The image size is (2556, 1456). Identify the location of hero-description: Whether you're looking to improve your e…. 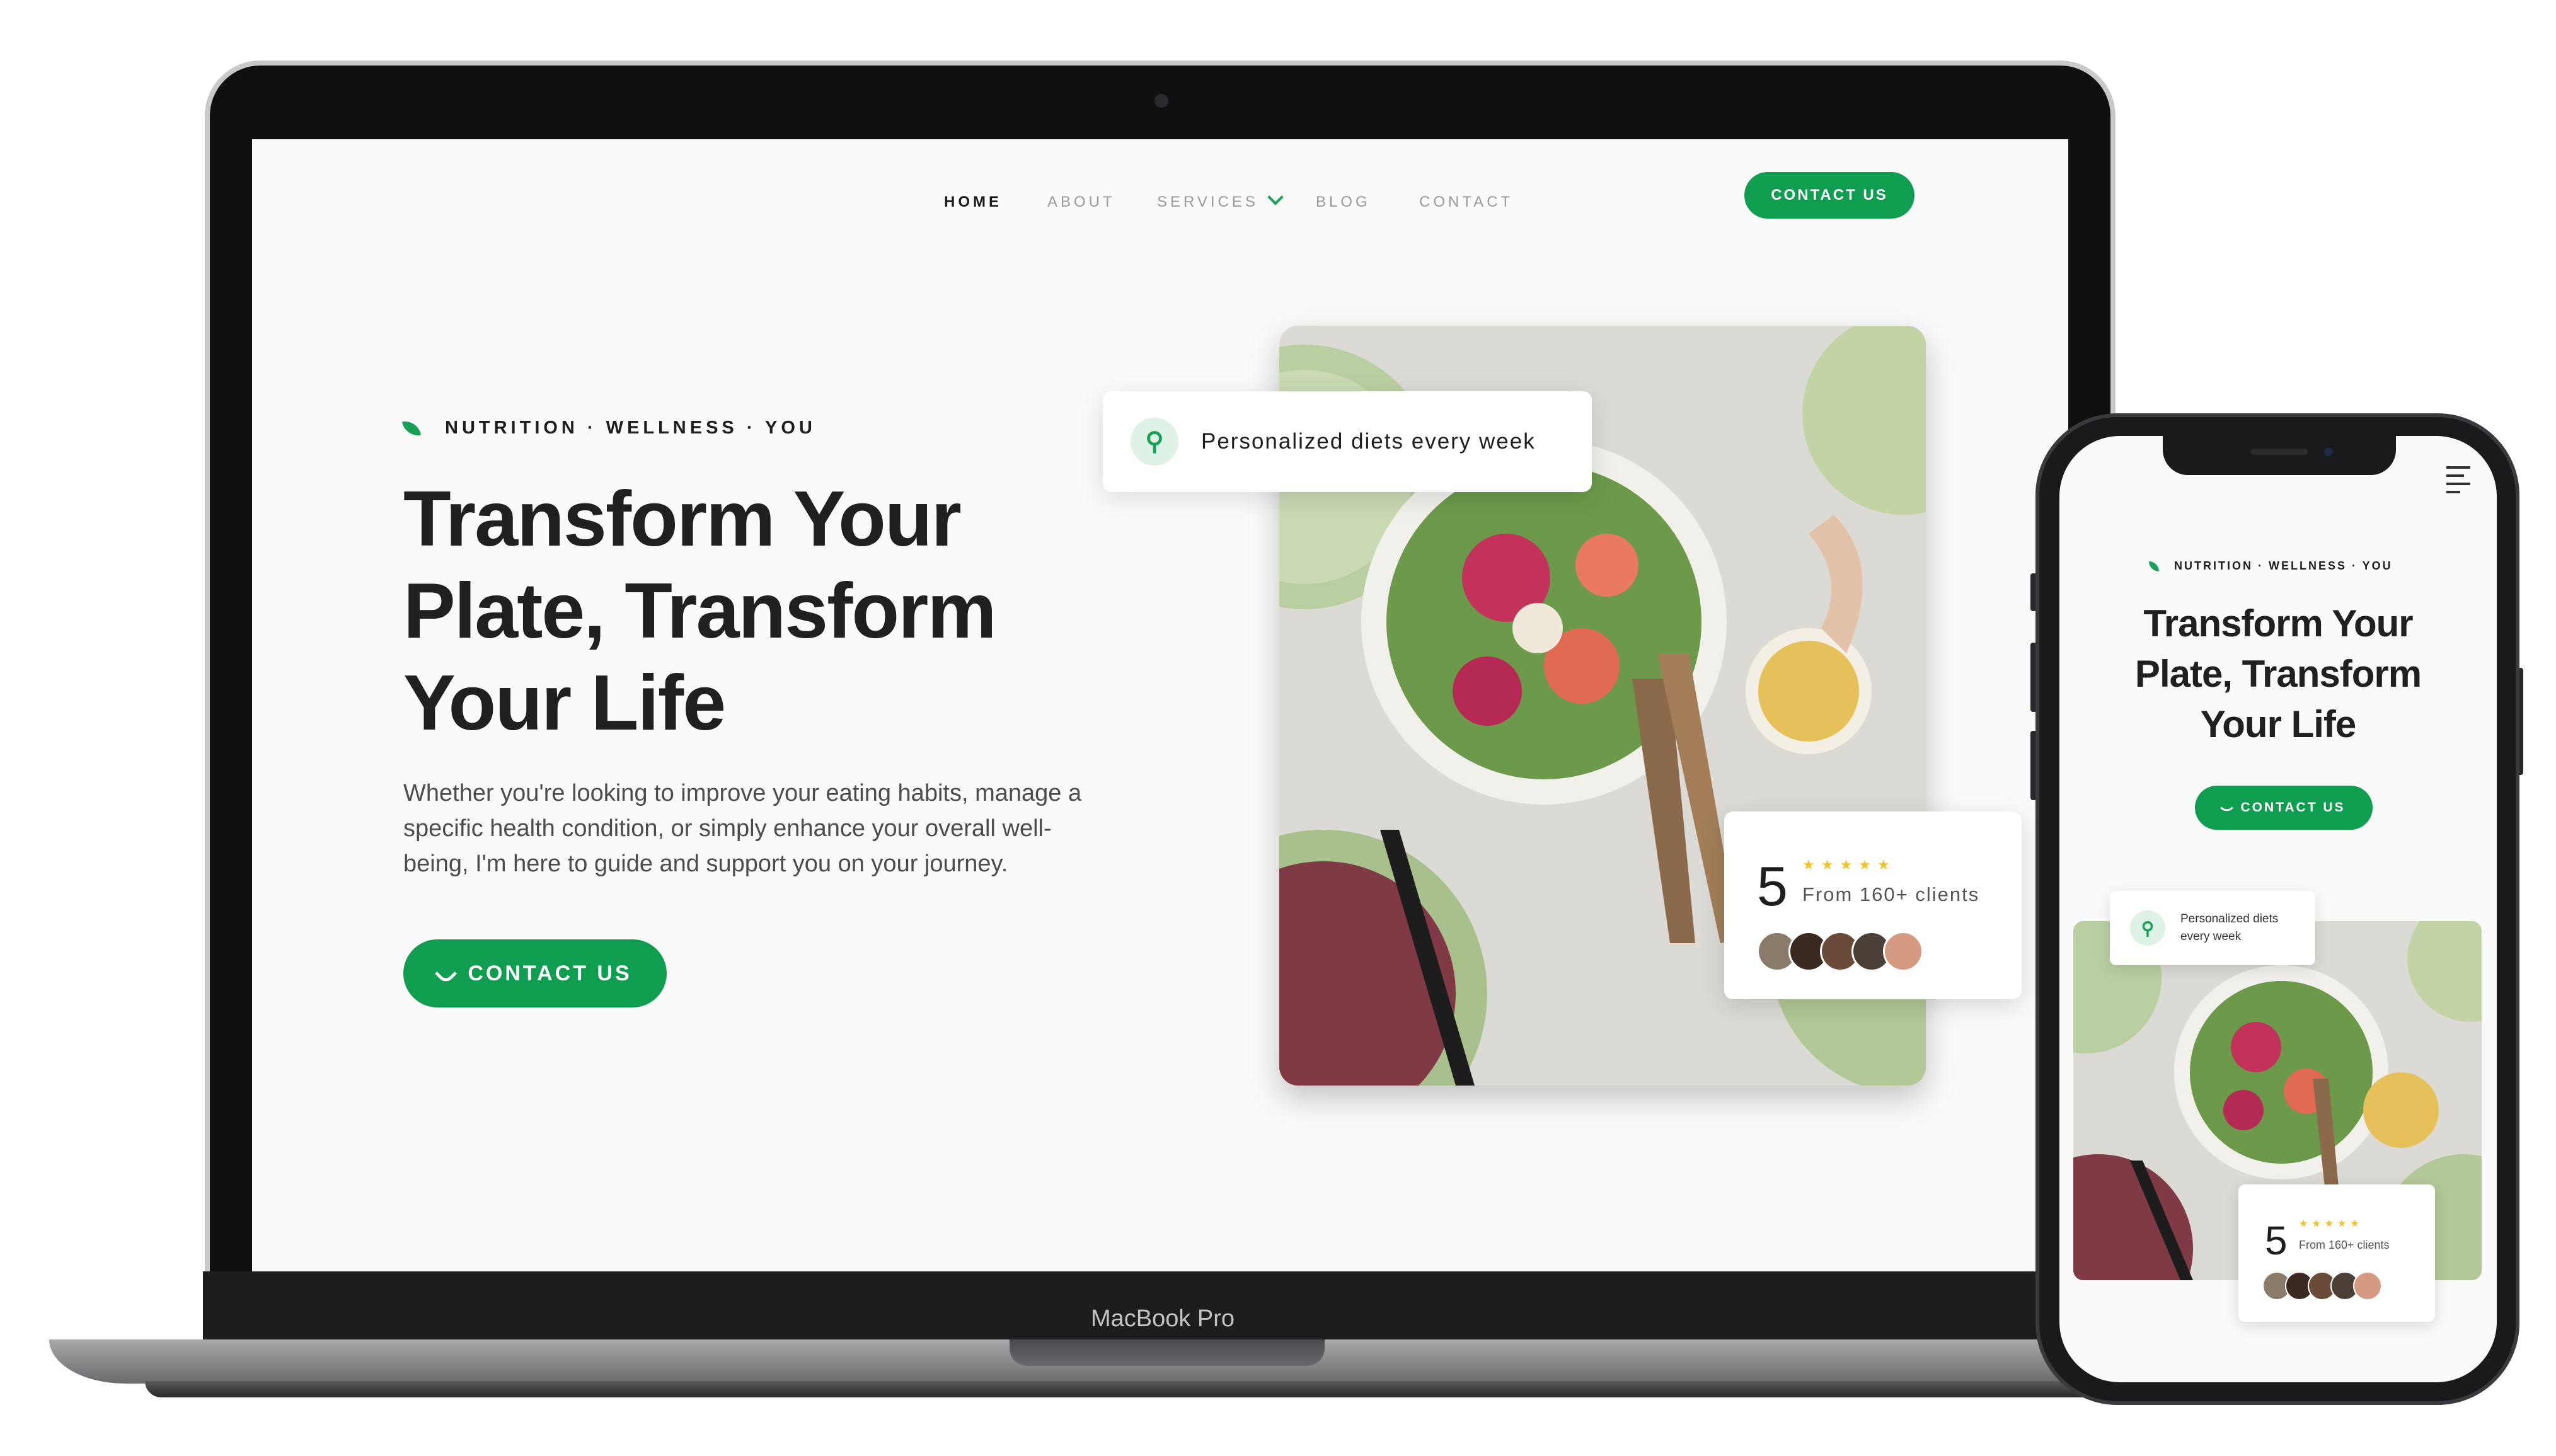
(742, 828).